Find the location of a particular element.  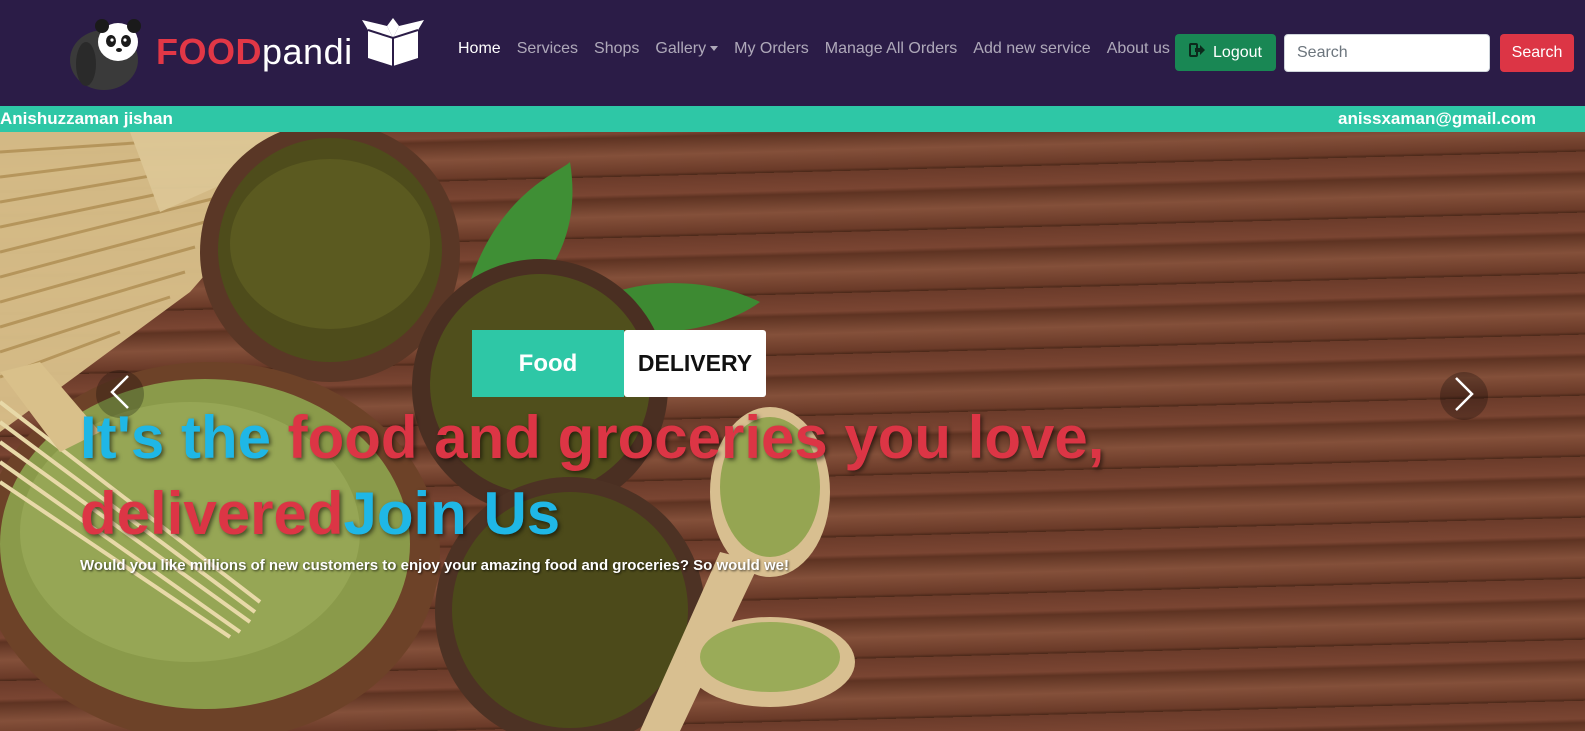

nav-add-new-service: Add new service is located at coordinates (1031, 49).